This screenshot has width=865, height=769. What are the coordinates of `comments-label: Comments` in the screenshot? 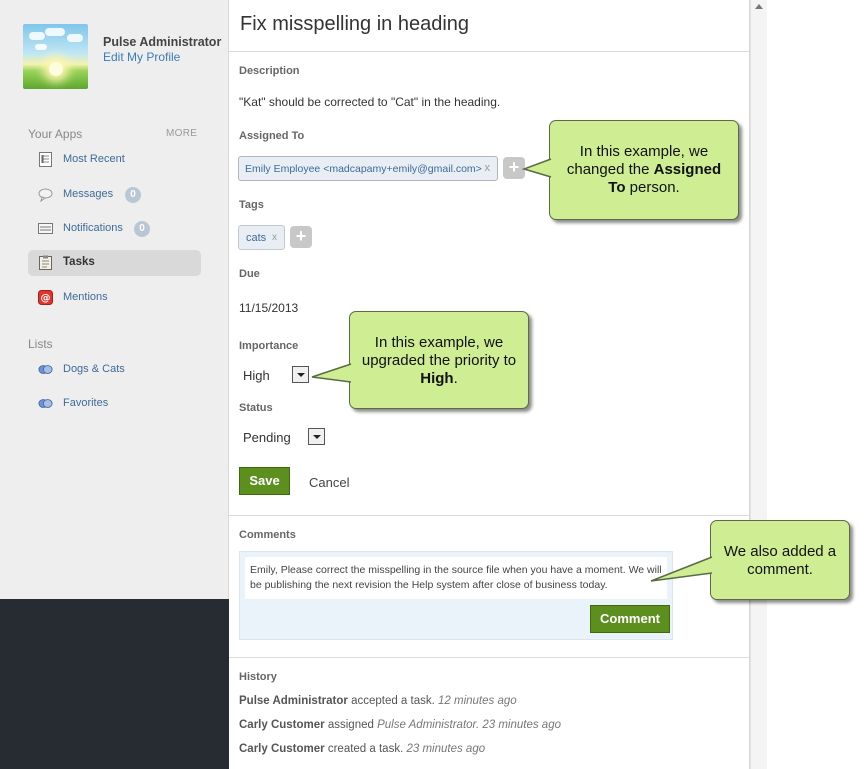 It's located at (267, 535).